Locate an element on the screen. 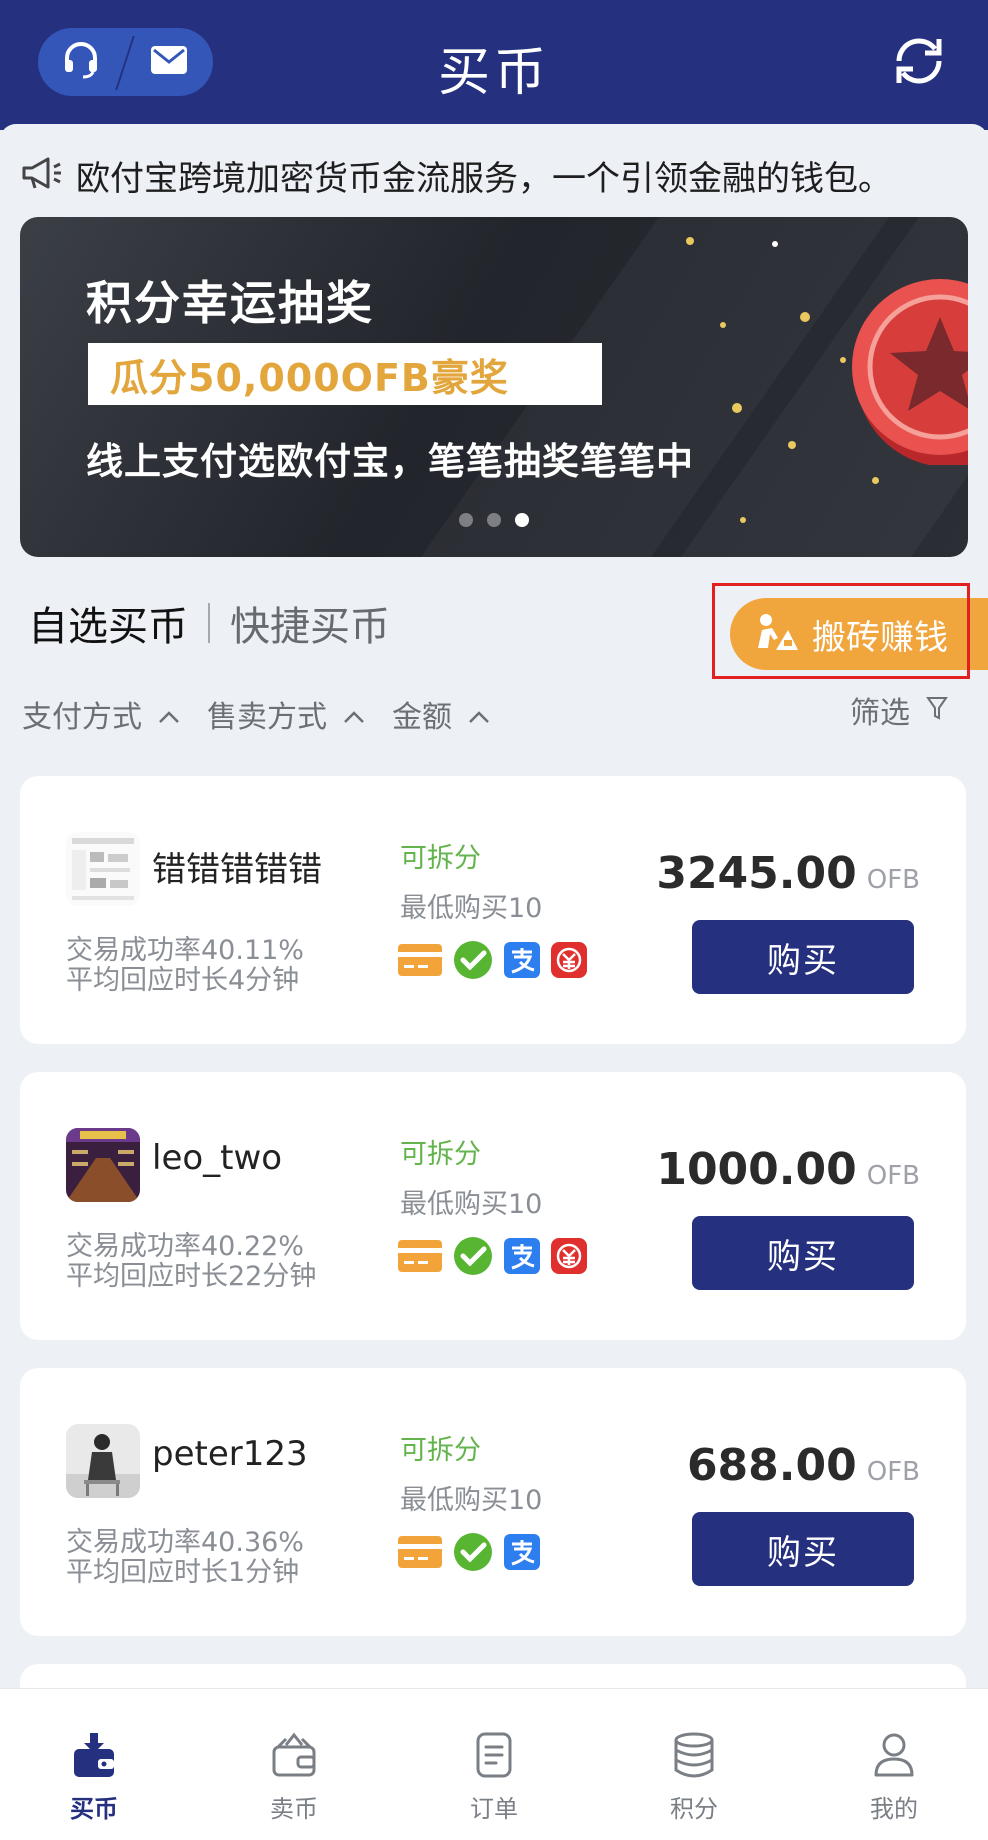  megaphone-icon is located at coordinates (42, 175).